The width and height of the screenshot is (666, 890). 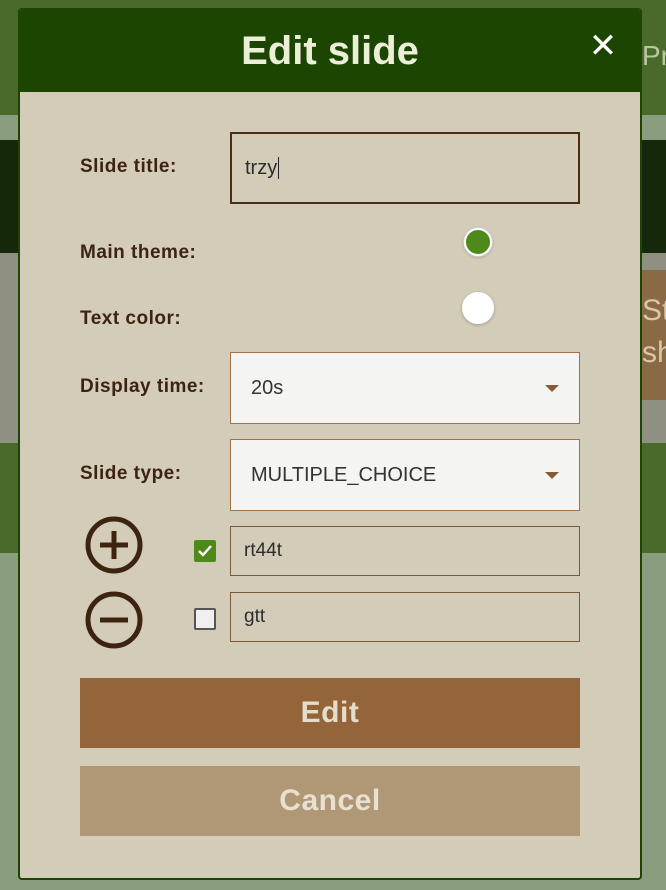 What do you see at coordinates (654, 352) in the screenshot?
I see `background-card-line-2: sh` at bounding box center [654, 352].